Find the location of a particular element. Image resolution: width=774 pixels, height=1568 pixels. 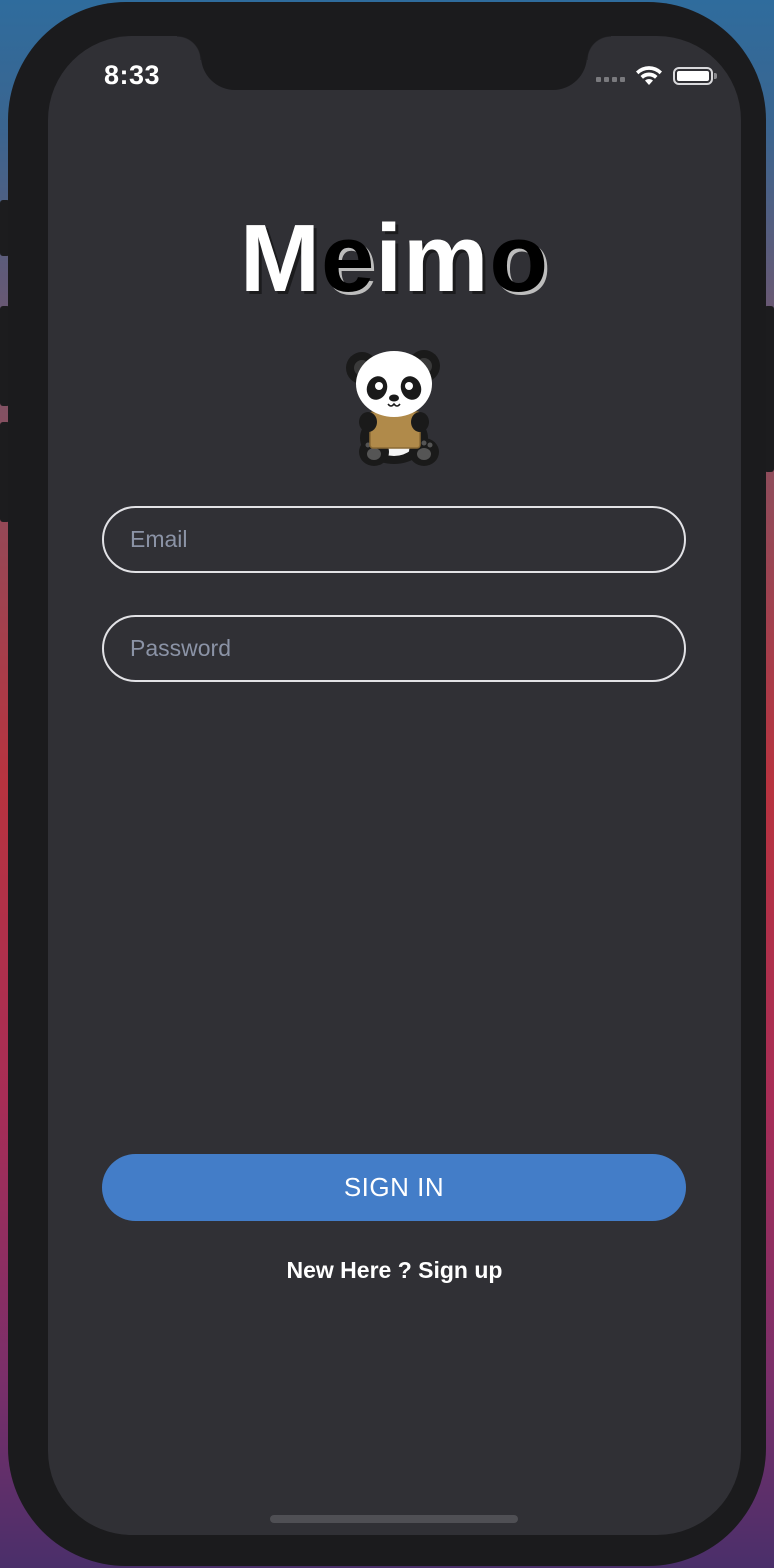

status-icons is located at coordinates (656, 76).